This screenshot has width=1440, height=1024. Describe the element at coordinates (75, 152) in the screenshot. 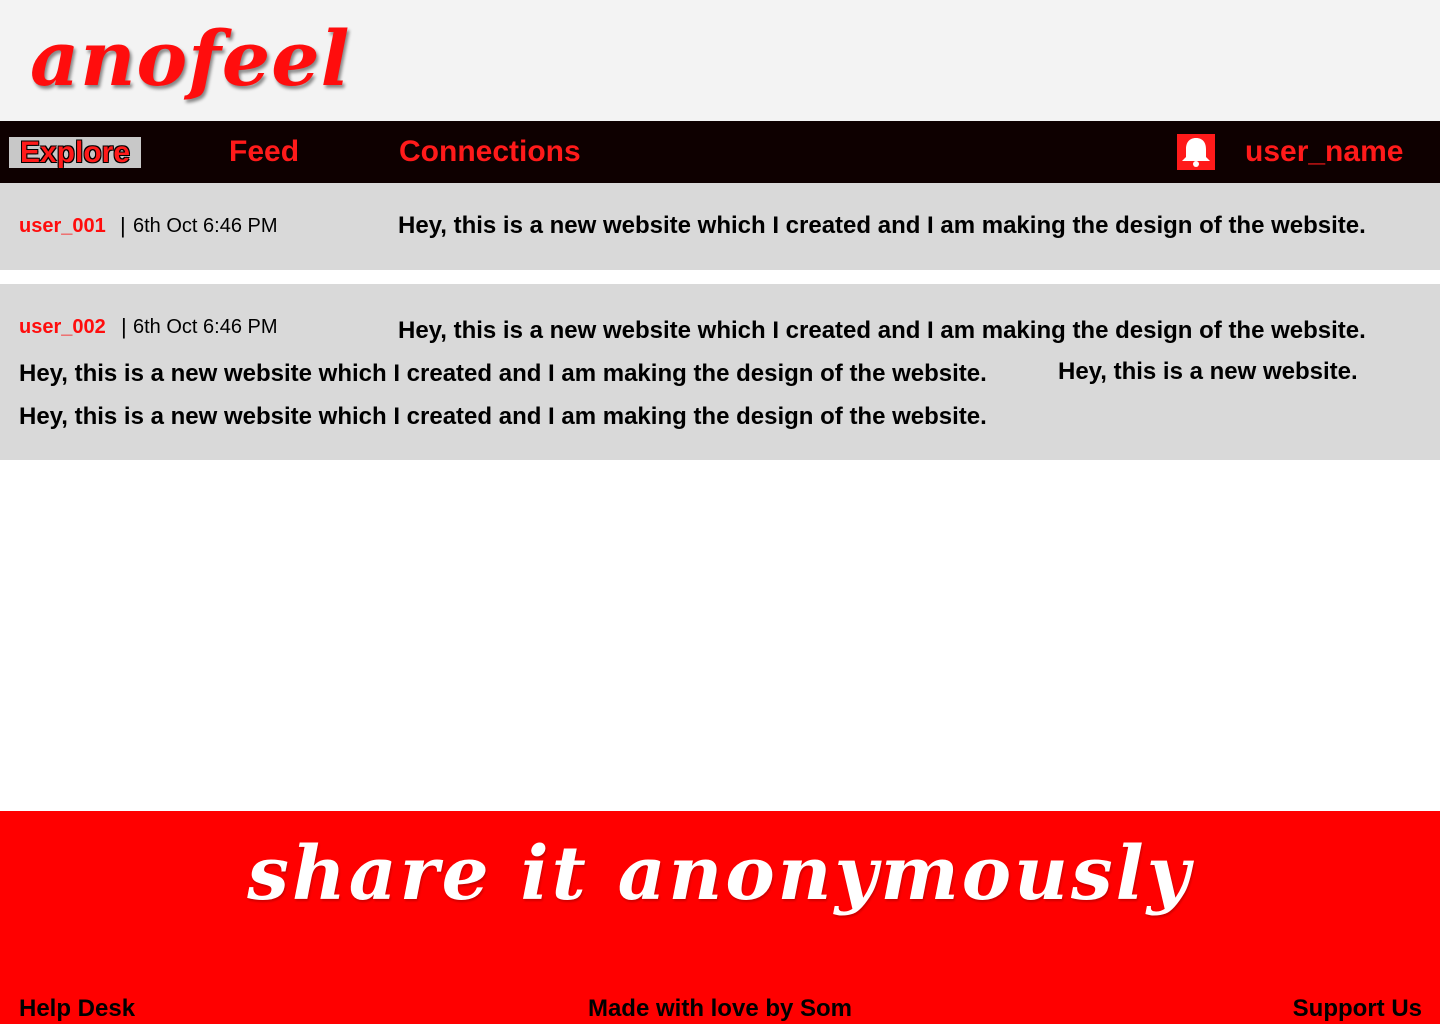

I see `nav-explore-link: Explore` at that location.